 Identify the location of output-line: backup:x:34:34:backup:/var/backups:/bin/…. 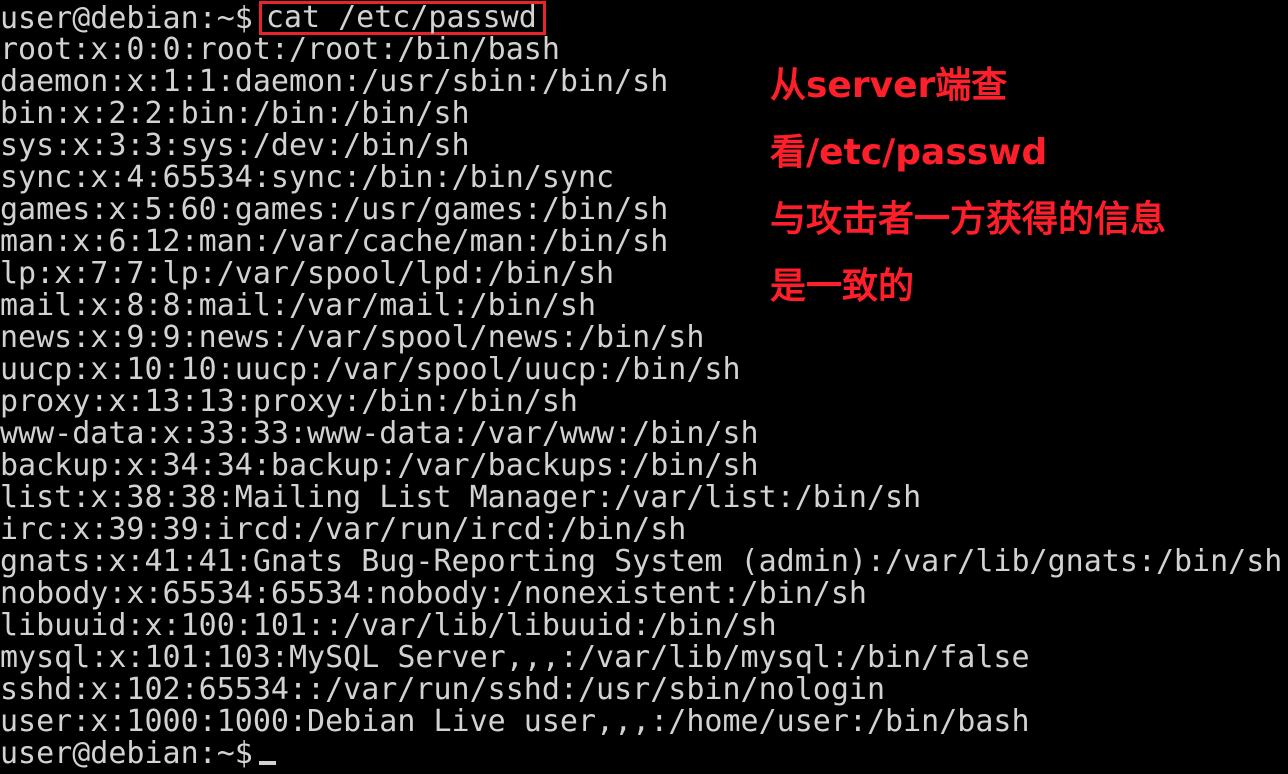
(379, 465).